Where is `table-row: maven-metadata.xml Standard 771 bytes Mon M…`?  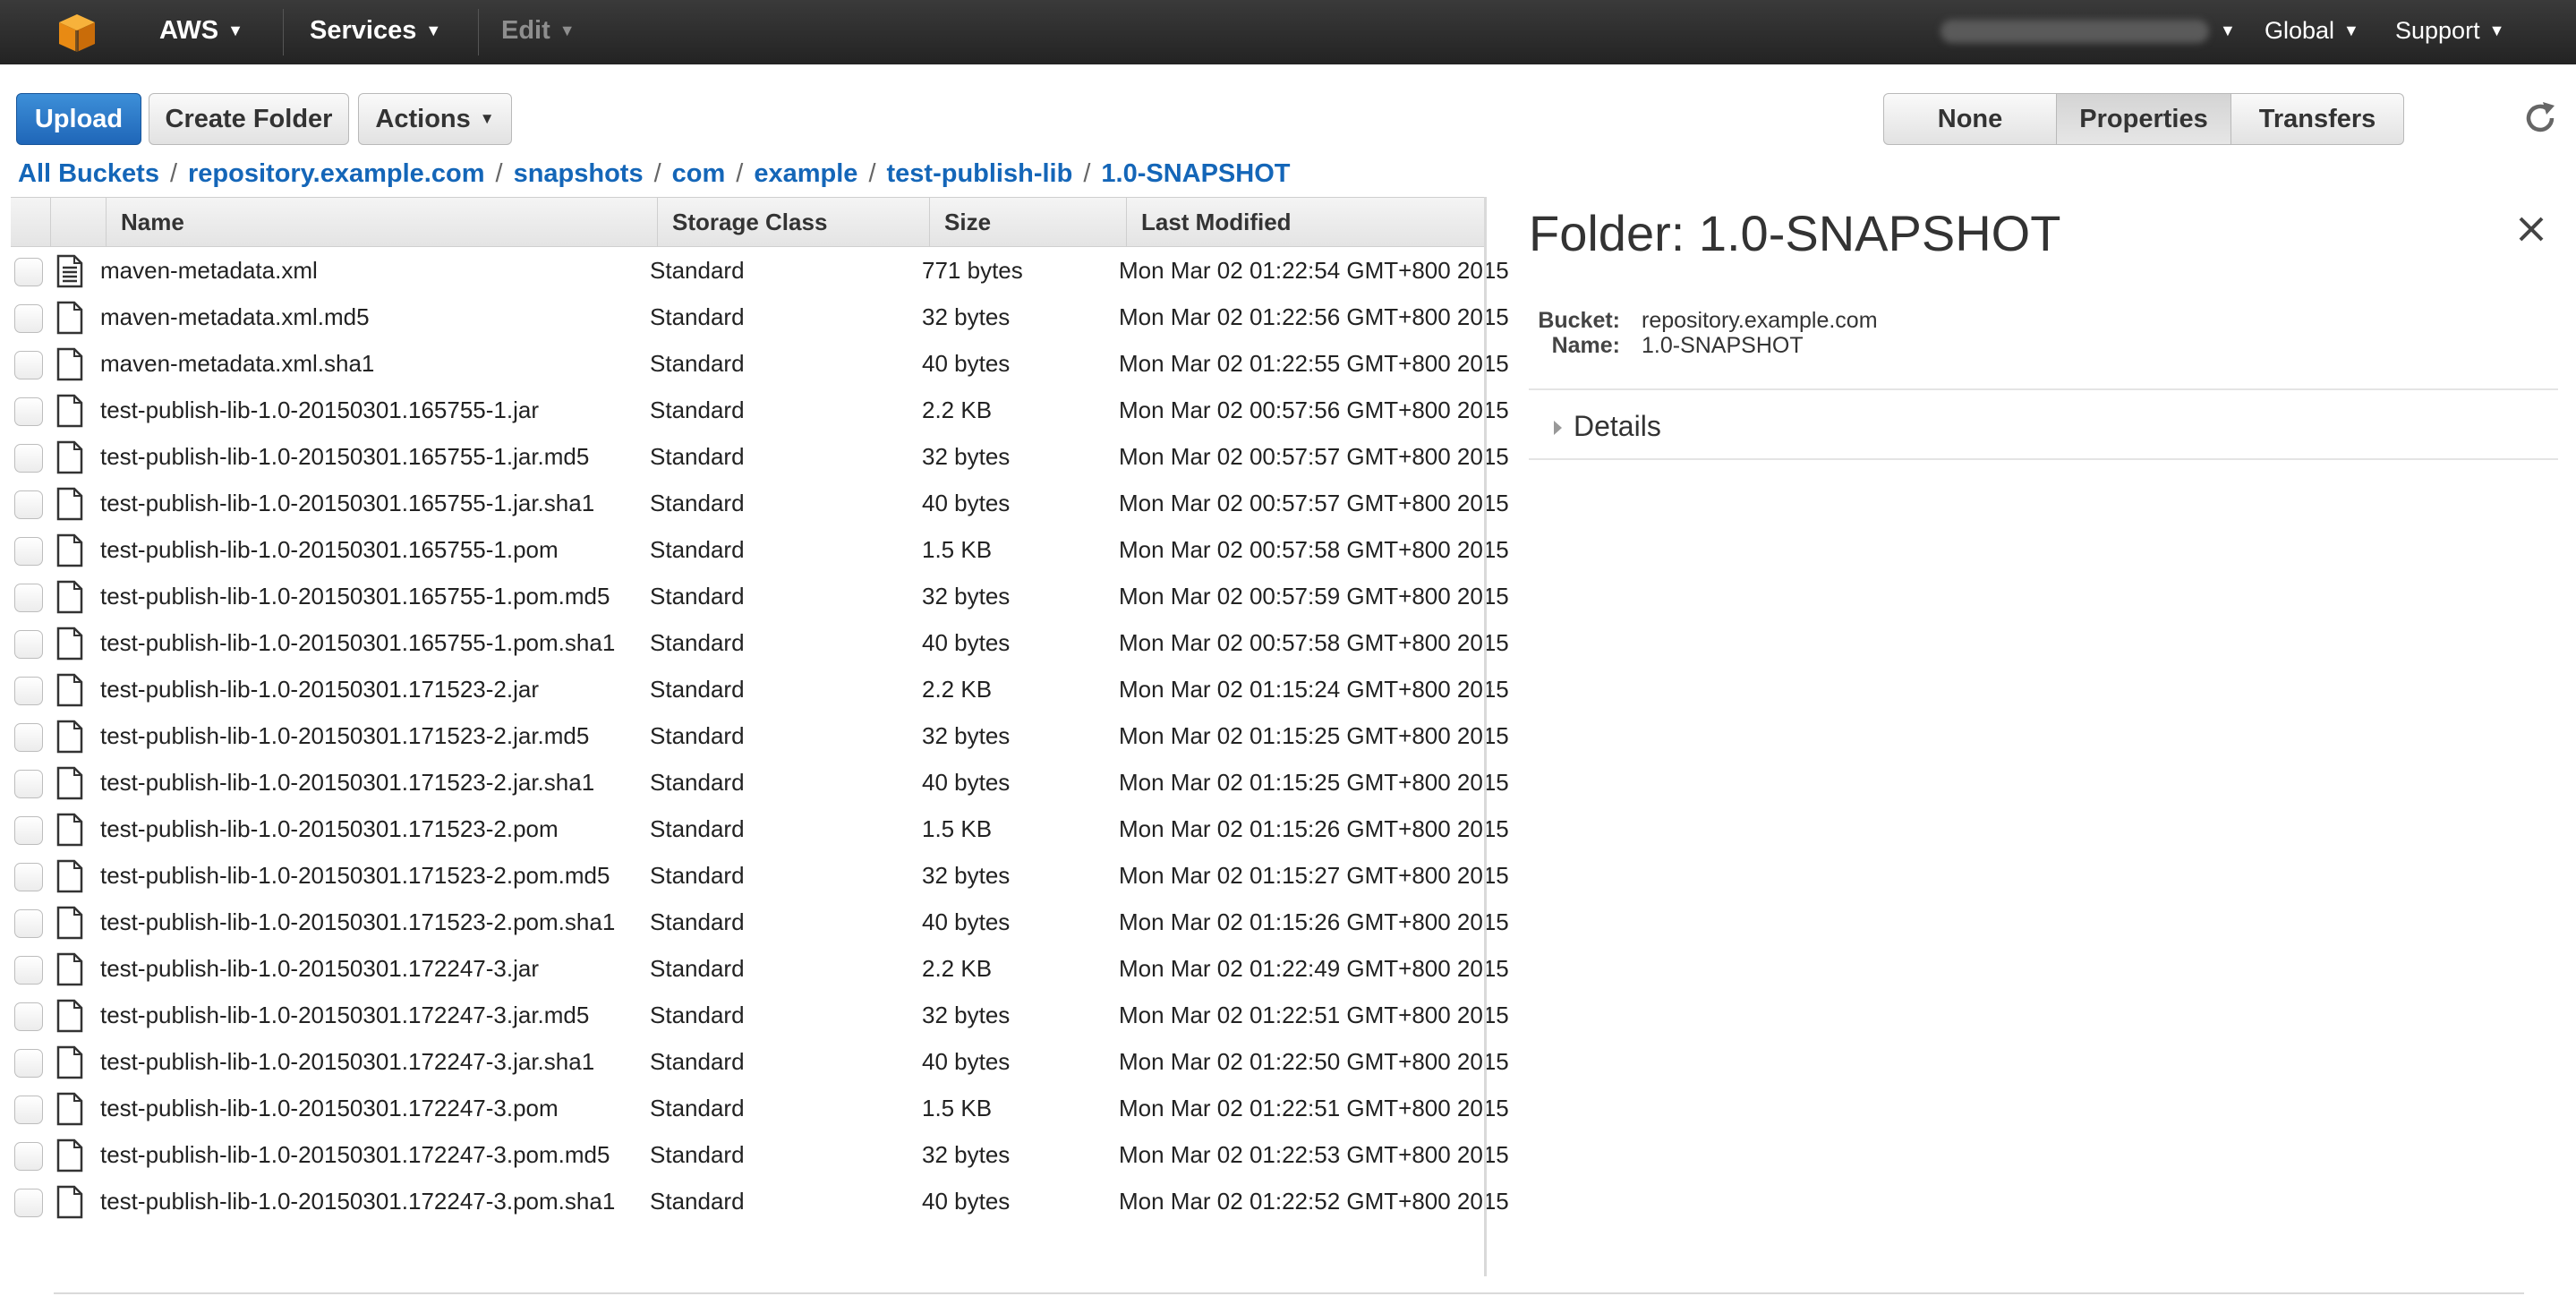 table-row: maven-metadata.xml Standard 771 bytes Mon M… is located at coordinates (760, 271).